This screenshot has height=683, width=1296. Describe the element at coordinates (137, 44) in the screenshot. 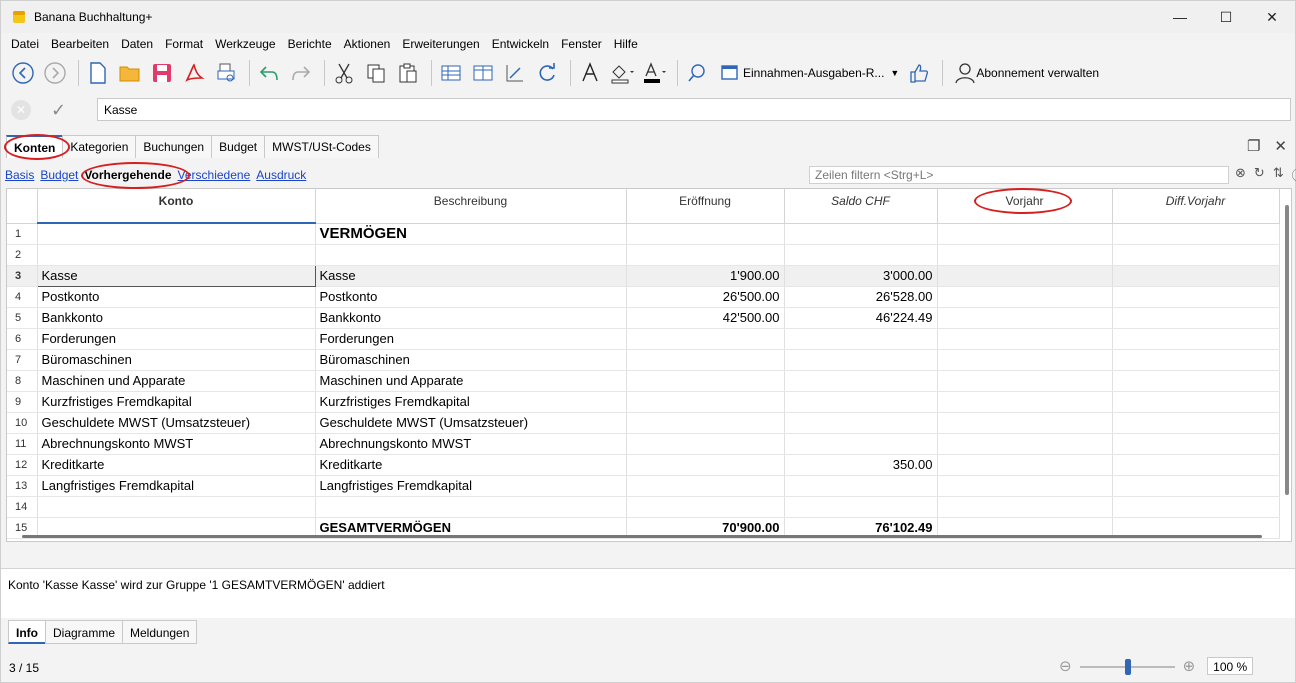

I see `menu-daten: Daten` at that location.